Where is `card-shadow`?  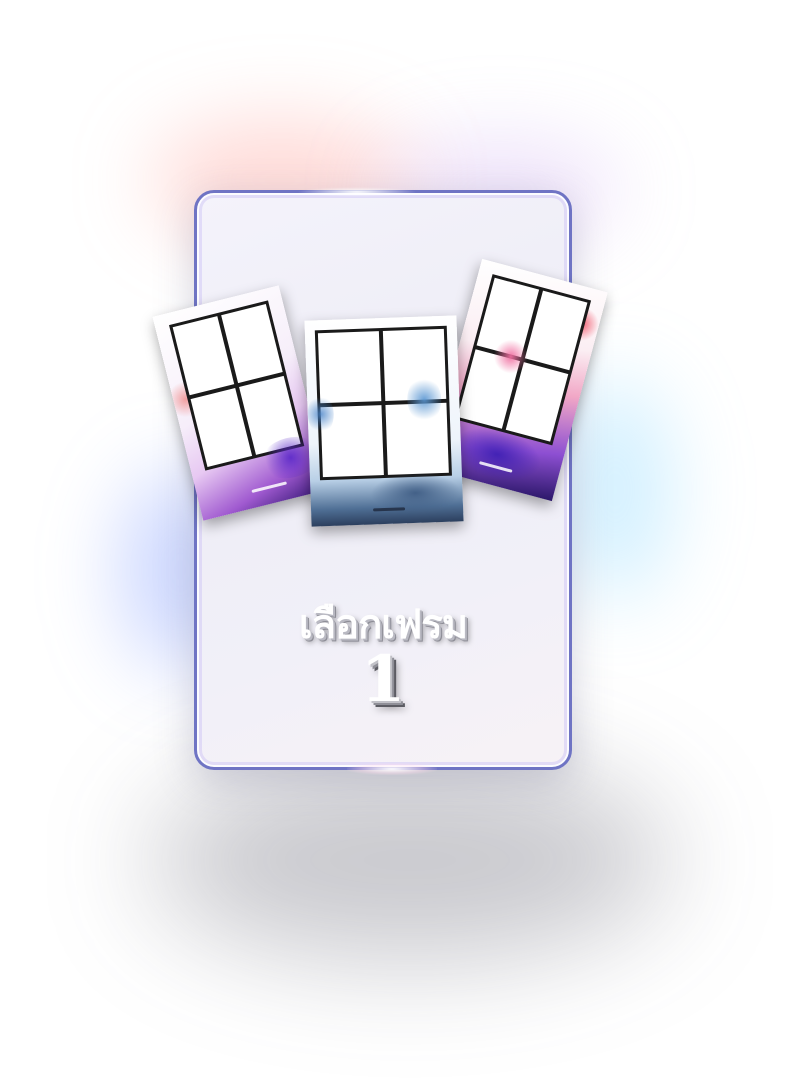 card-shadow is located at coordinates (410, 860).